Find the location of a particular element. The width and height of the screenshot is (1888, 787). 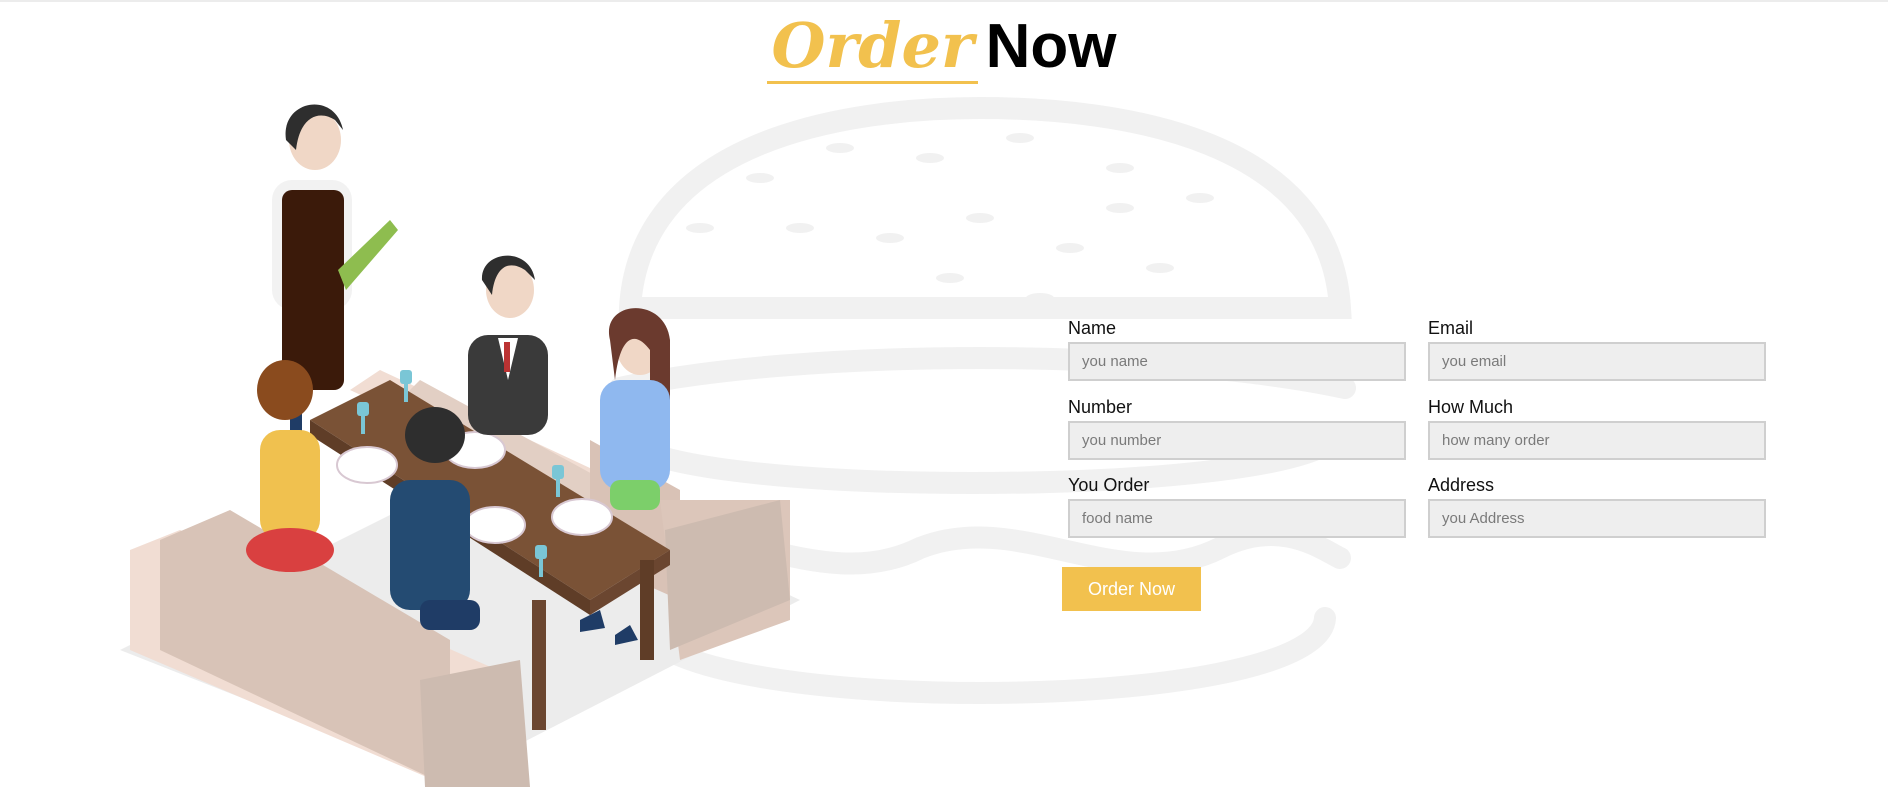

order-now-button: Order Now is located at coordinates (1131, 589).